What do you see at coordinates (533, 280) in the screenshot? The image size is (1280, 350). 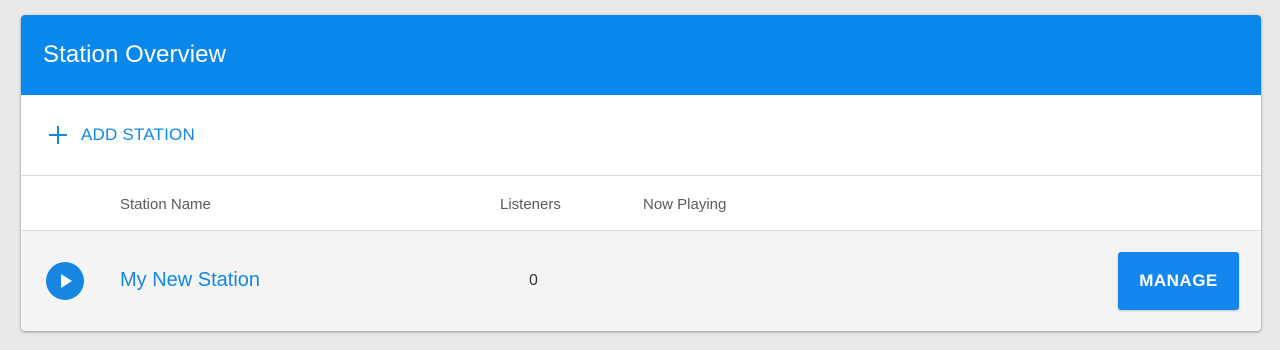 I see `listeners-count: 0` at bounding box center [533, 280].